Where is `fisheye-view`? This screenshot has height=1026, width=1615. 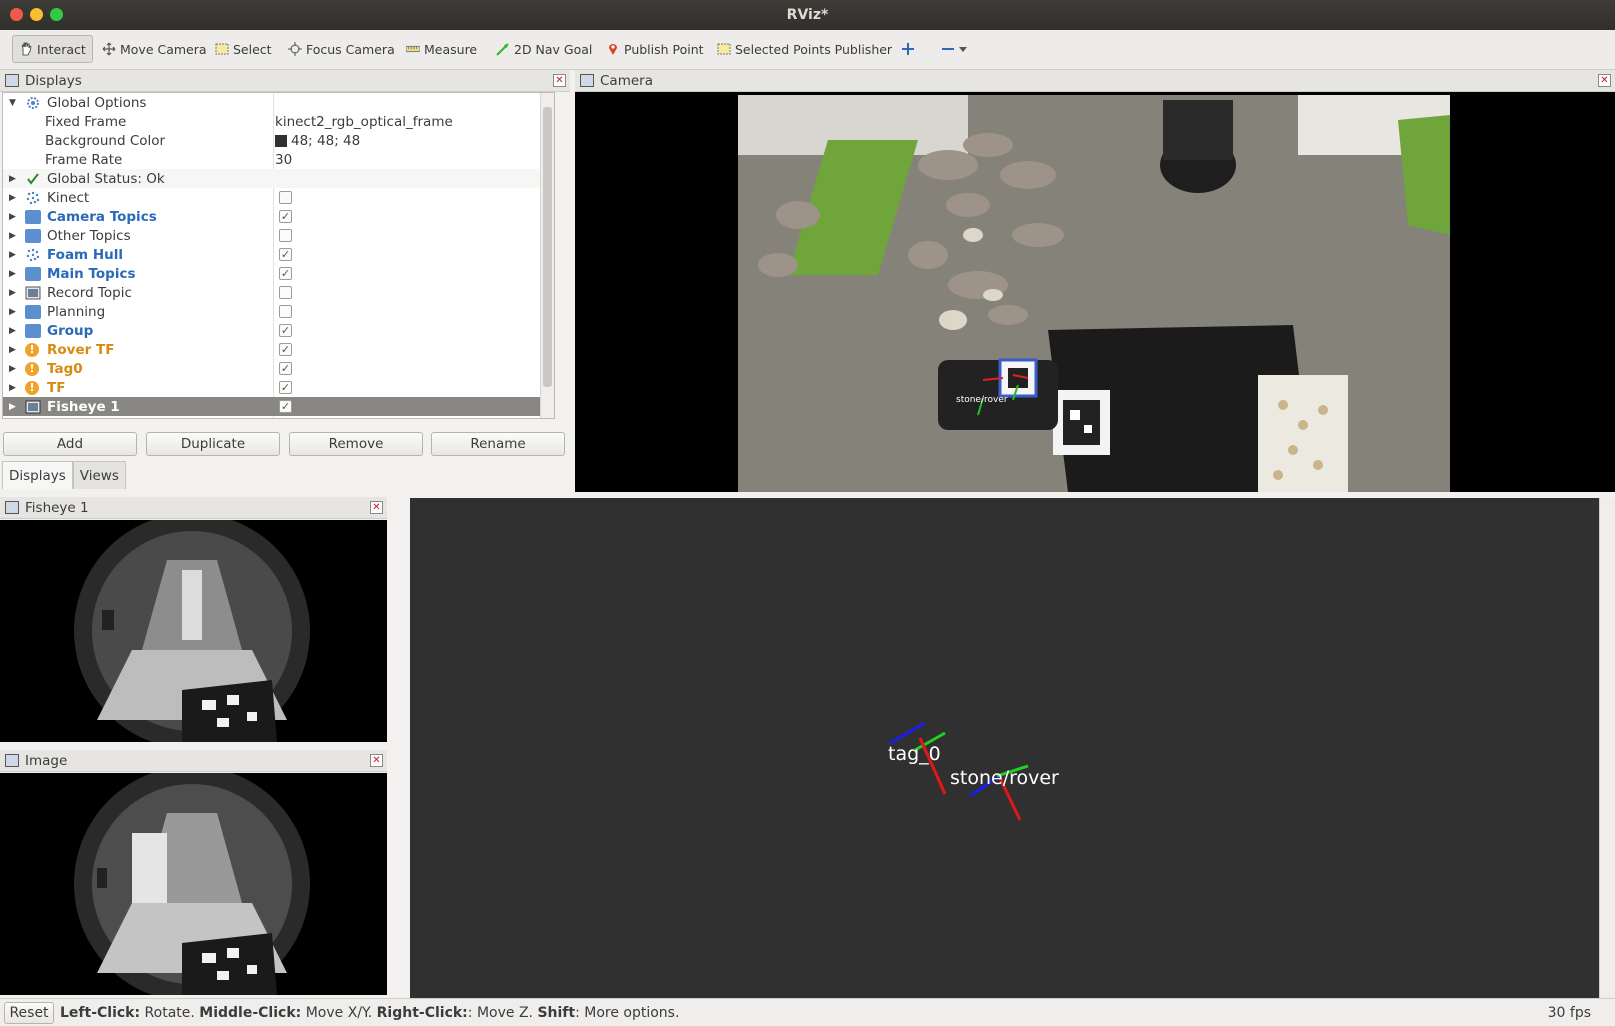
fisheye-view is located at coordinates (193, 631).